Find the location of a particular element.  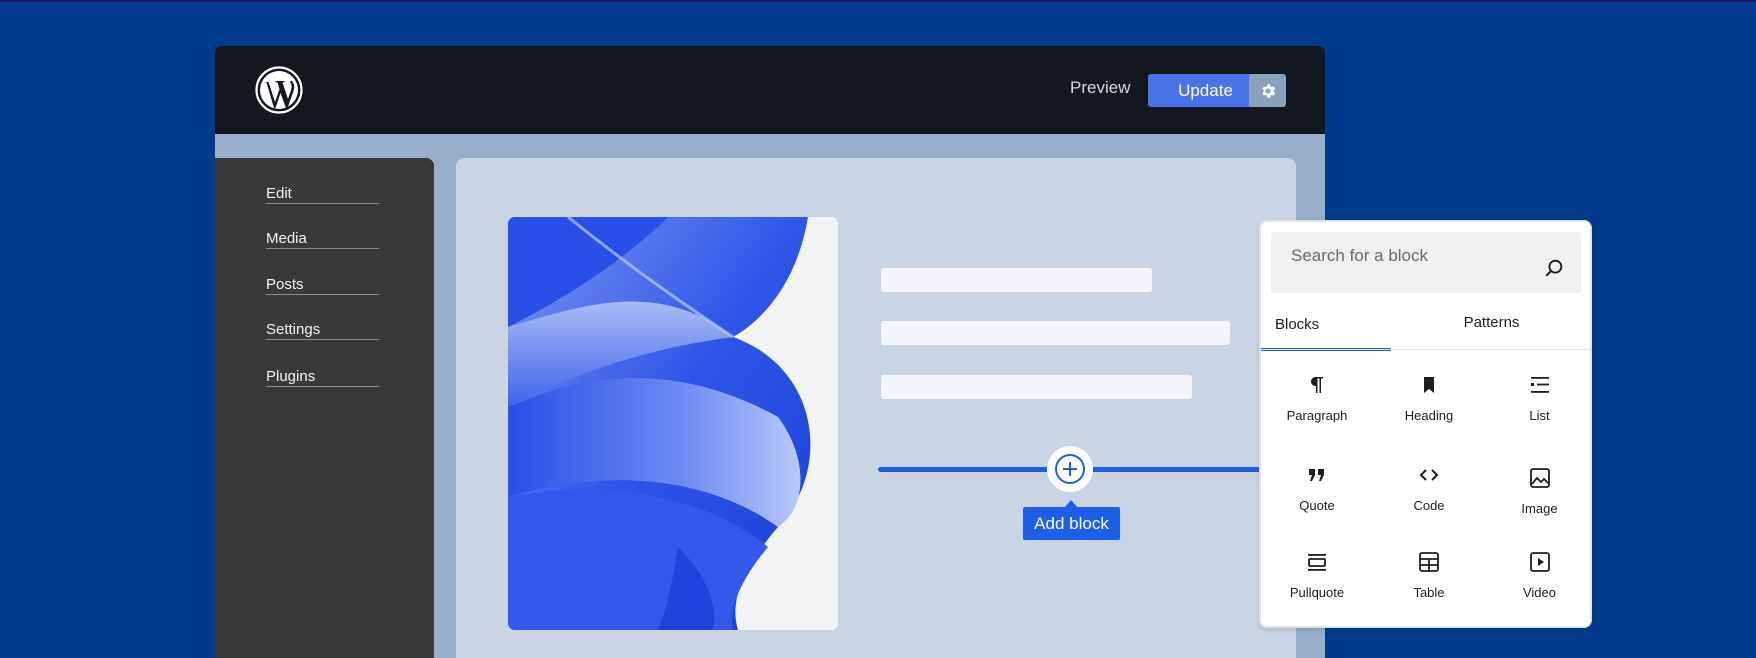

sidebar-item-media: Media is located at coordinates (322, 226).